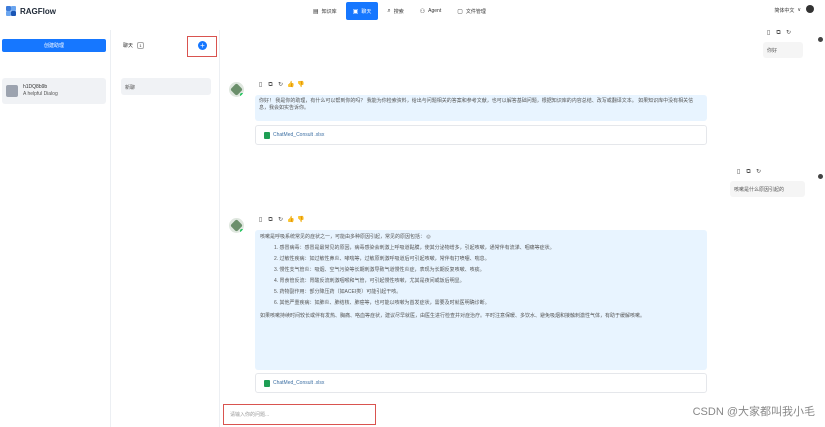  Describe the element at coordinates (355, 11) in the screenshot. I see `chat-icon: ▣` at that location.